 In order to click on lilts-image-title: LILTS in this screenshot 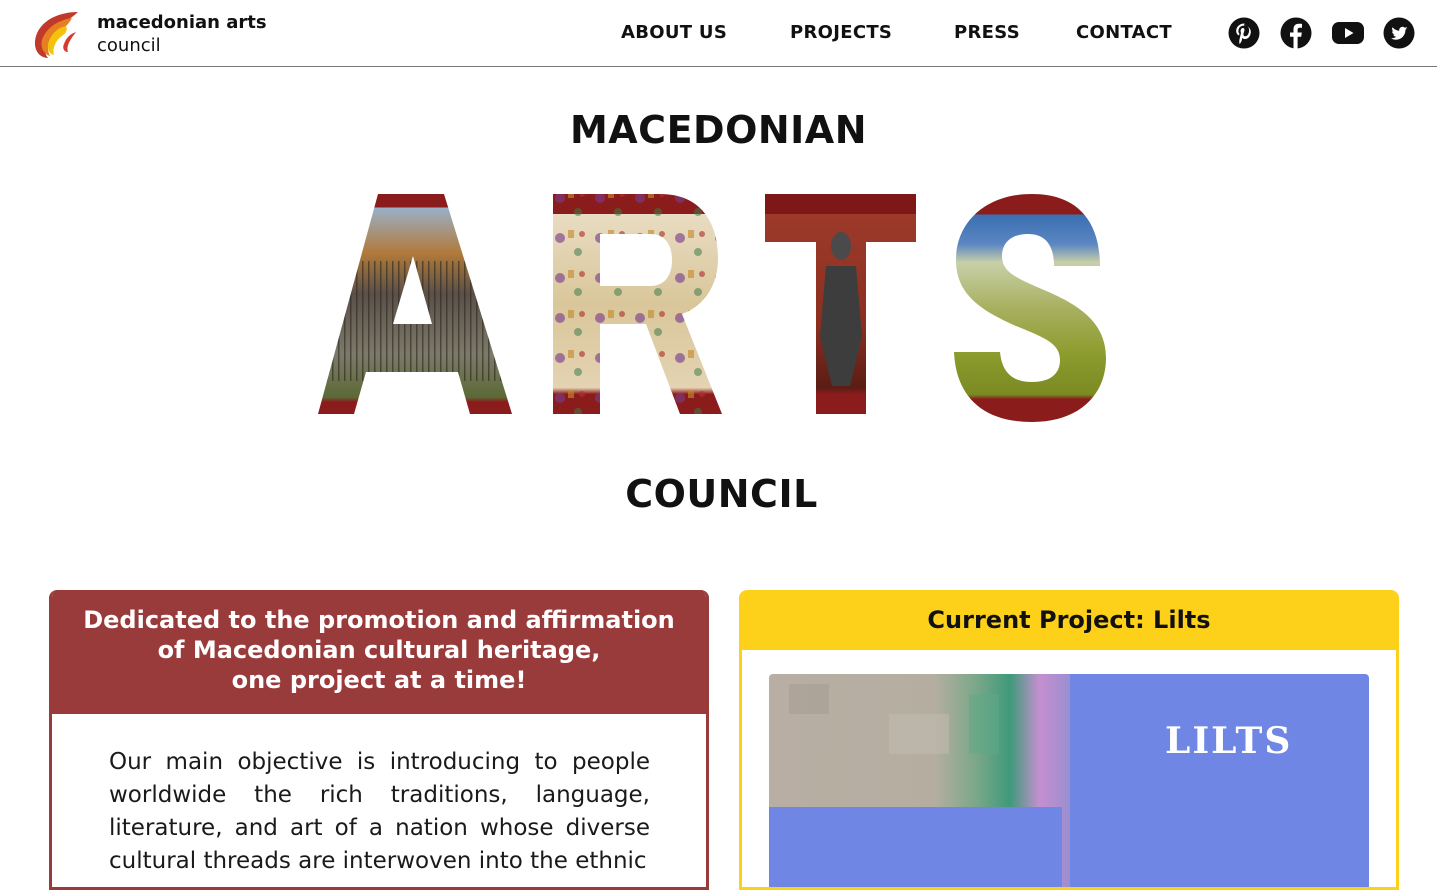, I will do `click(1229, 741)`.